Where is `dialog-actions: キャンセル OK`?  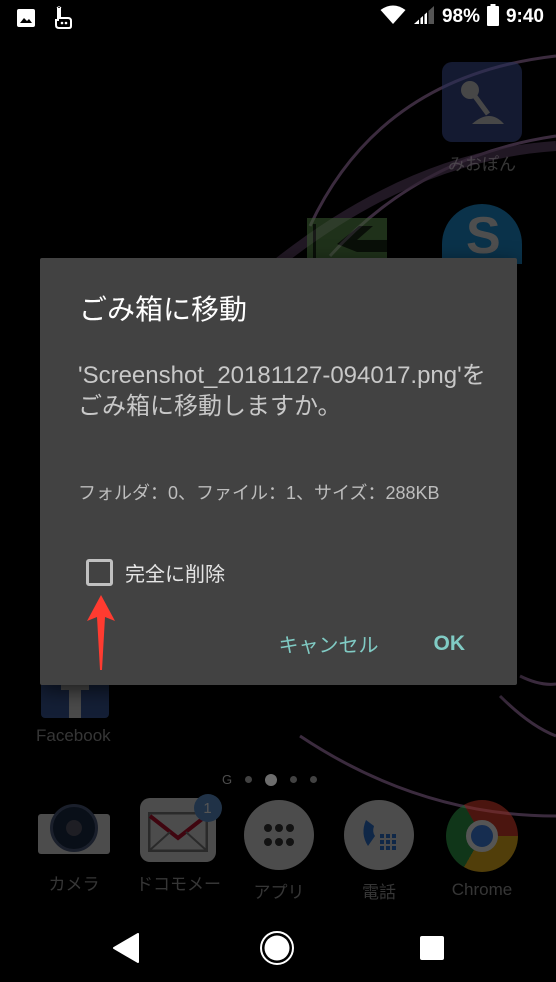 dialog-actions: キャンセル OK is located at coordinates (372, 643).